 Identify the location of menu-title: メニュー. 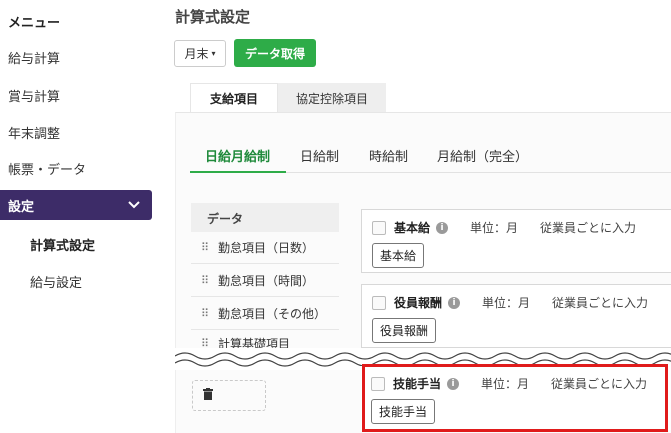
(34, 23).